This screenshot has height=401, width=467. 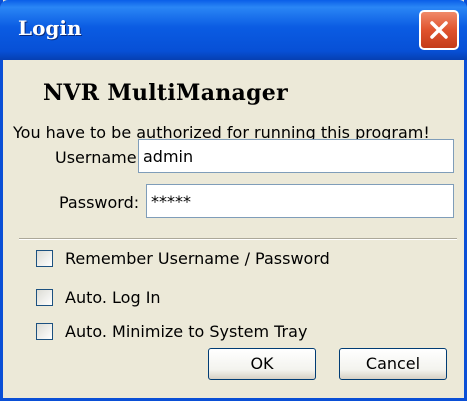 What do you see at coordinates (165, 93) in the screenshot?
I see `app-name: NVR MultiManager` at bounding box center [165, 93].